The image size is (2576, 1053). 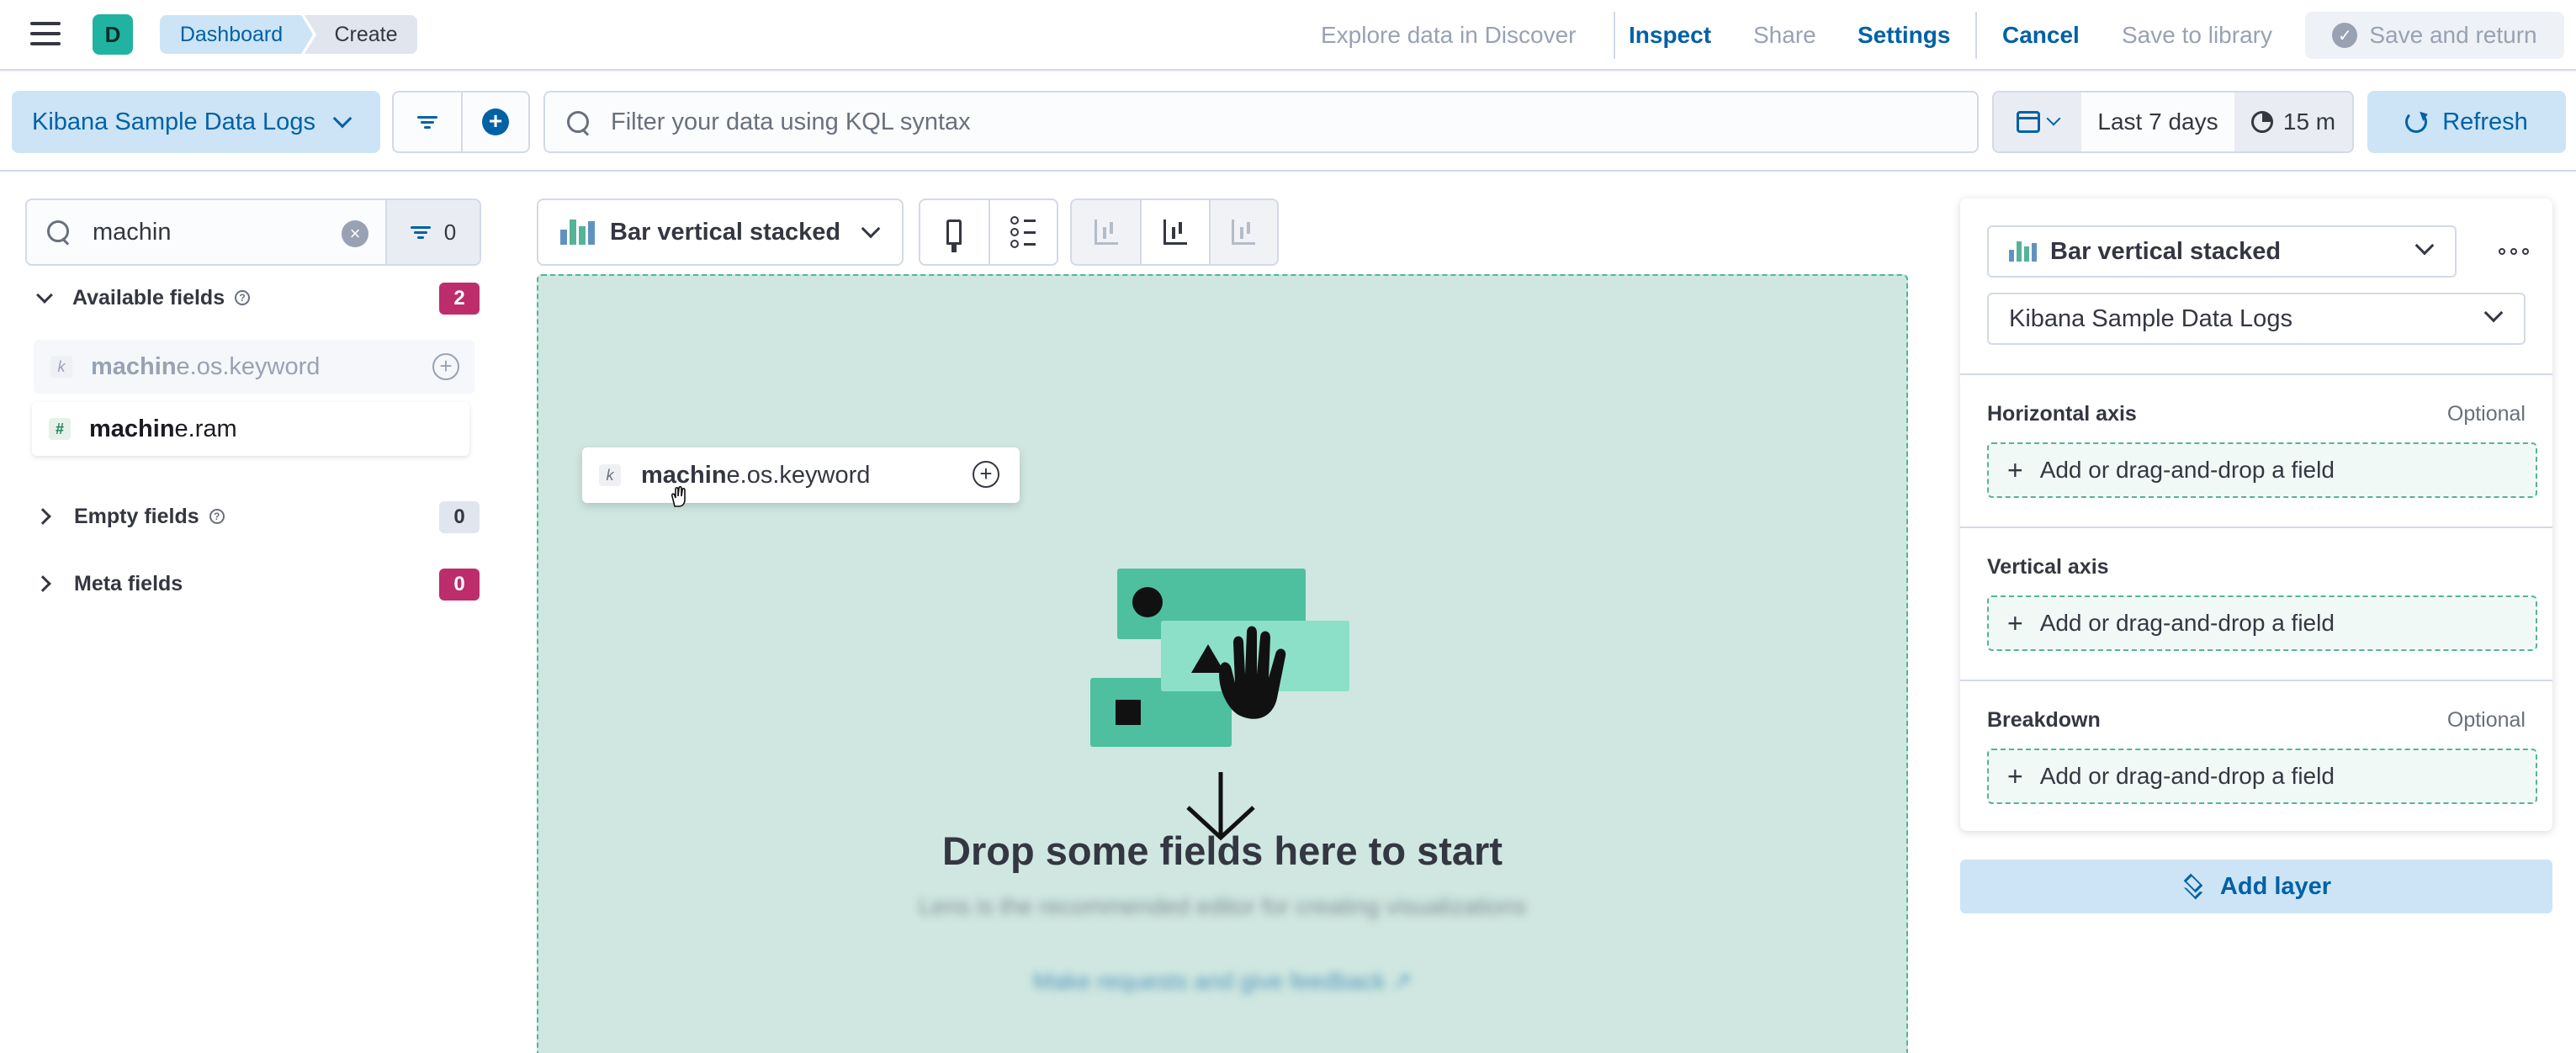 I want to click on save-and-return-button: ✓ Save and return, so click(x=2434, y=35).